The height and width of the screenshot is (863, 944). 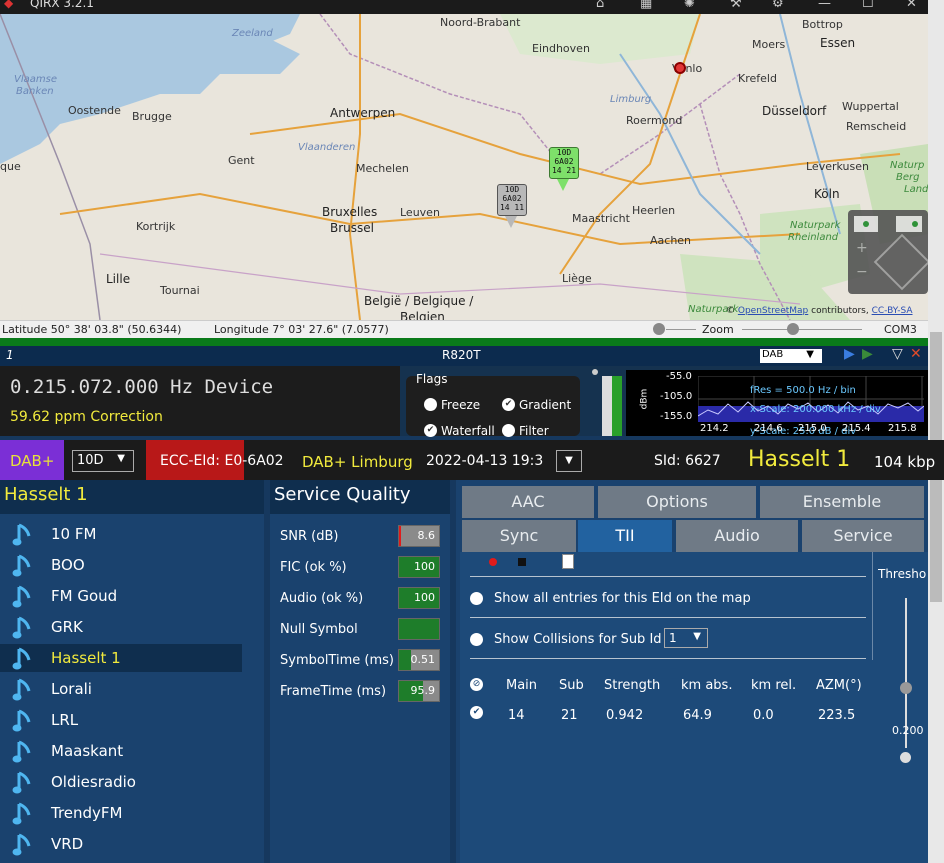 I want to click on select-all-checkbox: ⊘, so click(x=476, y=684).